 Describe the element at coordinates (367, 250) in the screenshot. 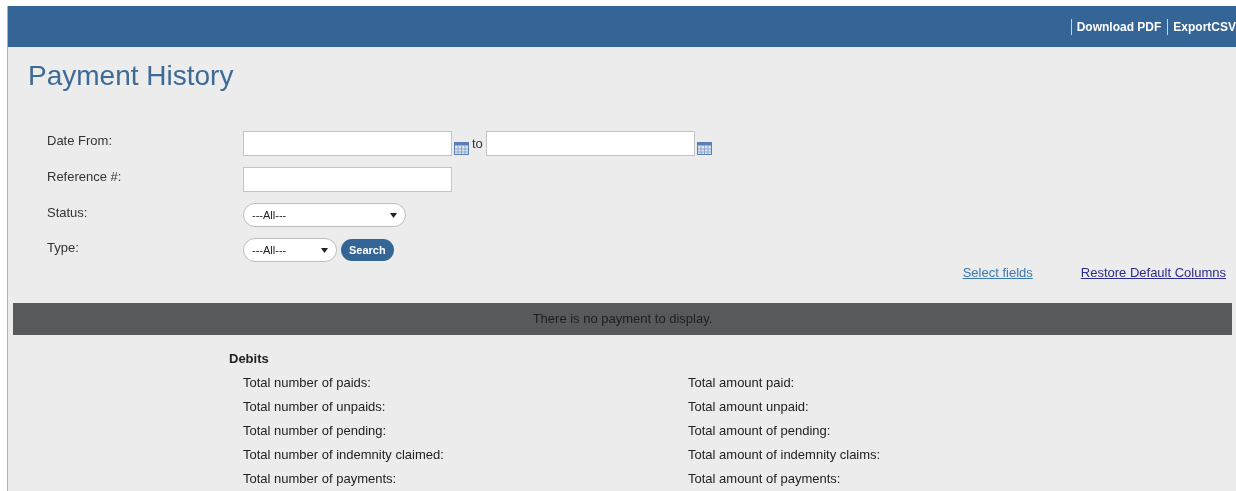

I see `search-button: Search` at that location.